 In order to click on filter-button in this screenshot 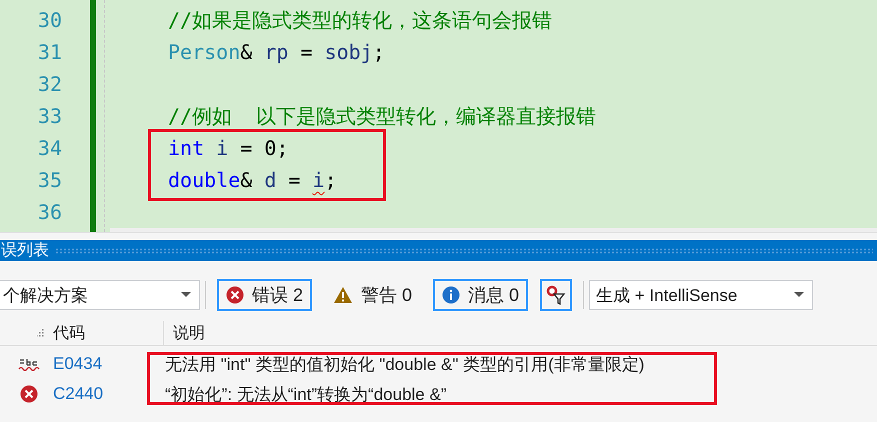, I will do `click(556, 295)`.